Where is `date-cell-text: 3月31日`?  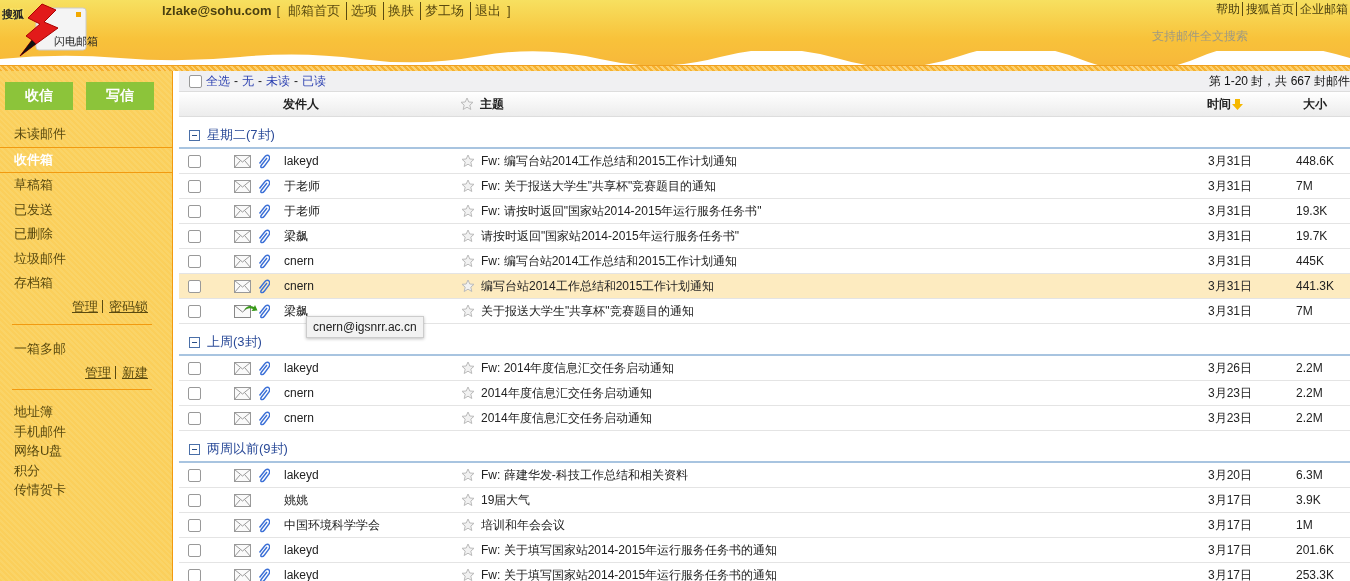
date-cell-text: 3月31日 is located at coordinates (1231, 211).